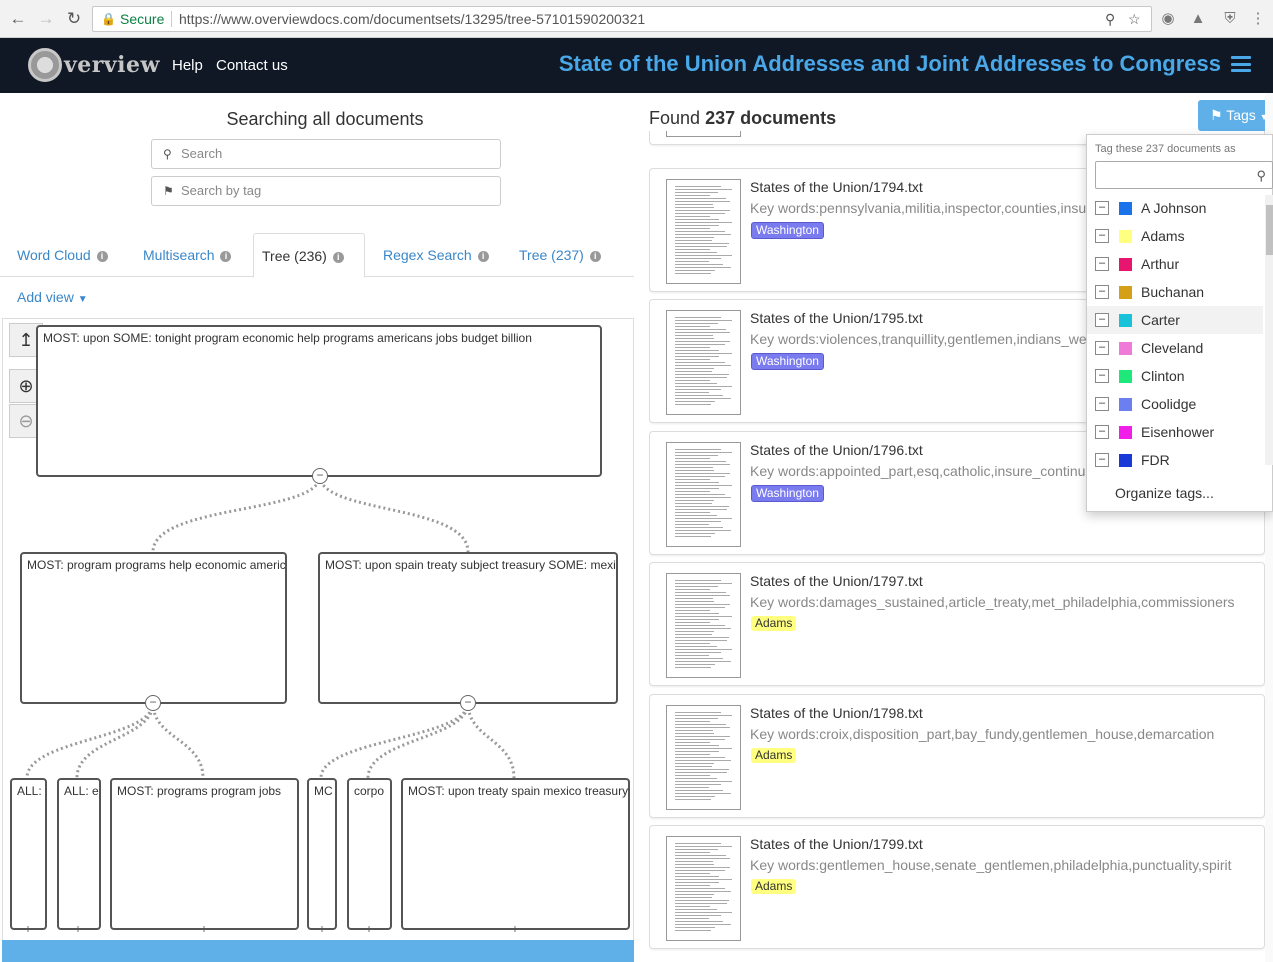 The height and width of the screenshot is (962, 1273). What do you see at coordinates (252, 65) in the screenshot?
I see `contact-us-link: Contact us` at bounding box center [252, 65].